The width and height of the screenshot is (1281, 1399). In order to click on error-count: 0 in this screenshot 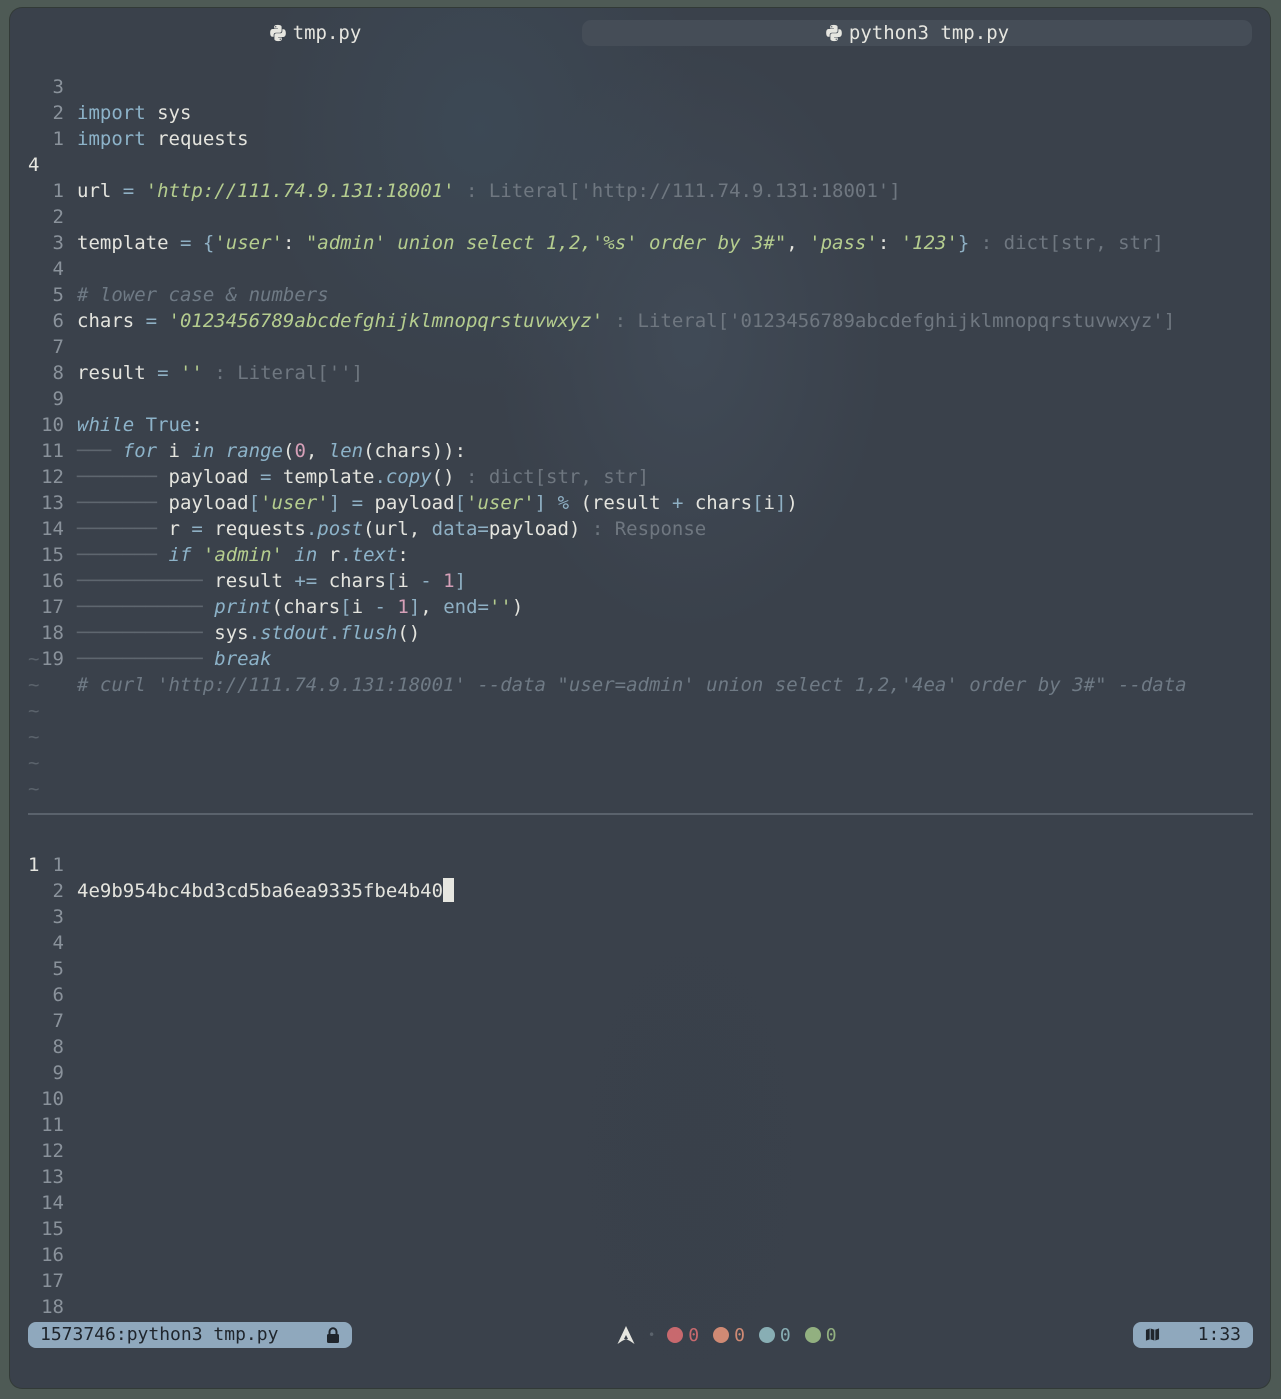, I will do `click(694, 1335)`.